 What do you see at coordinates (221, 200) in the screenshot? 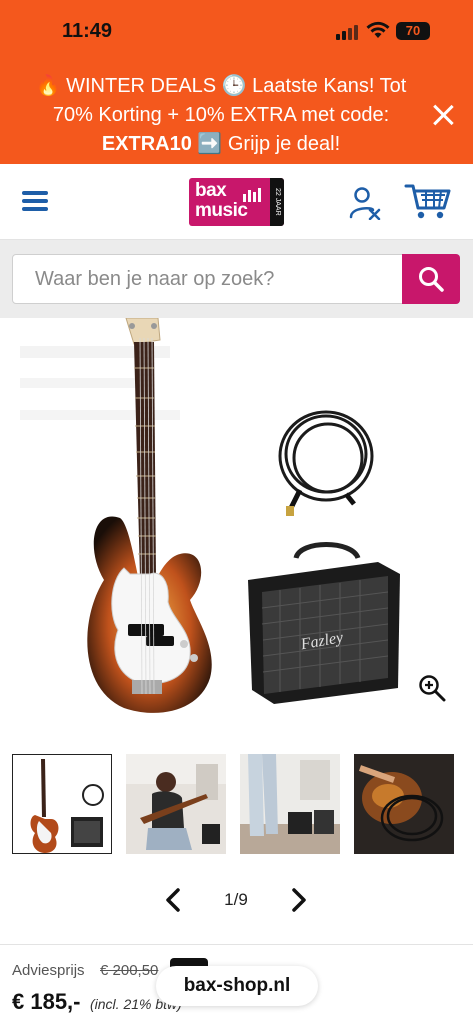
I see `logo-text: bax music` at bounding box center [221, 200].